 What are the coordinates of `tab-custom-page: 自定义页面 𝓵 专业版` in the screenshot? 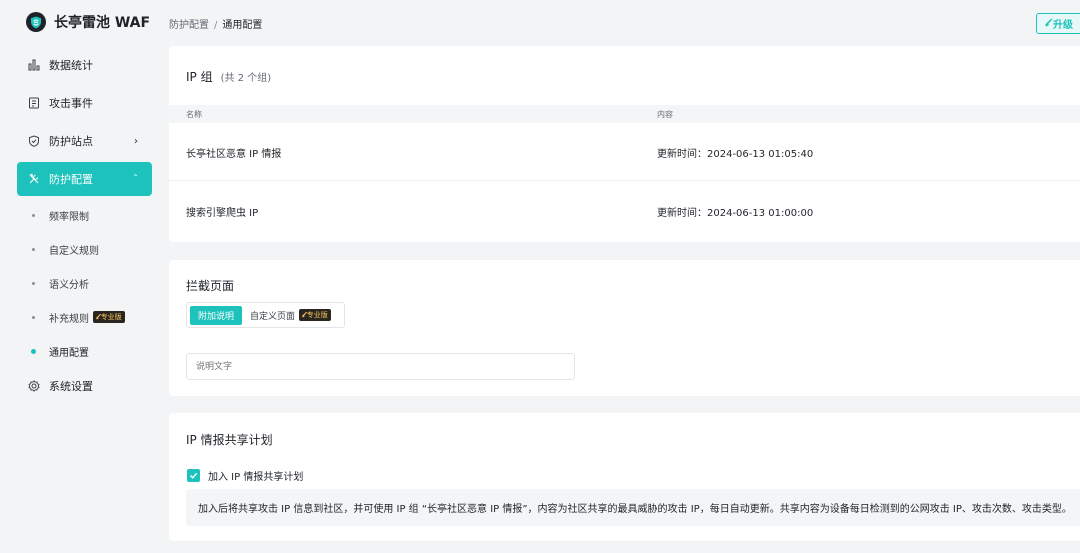 It's located at (290, 315).